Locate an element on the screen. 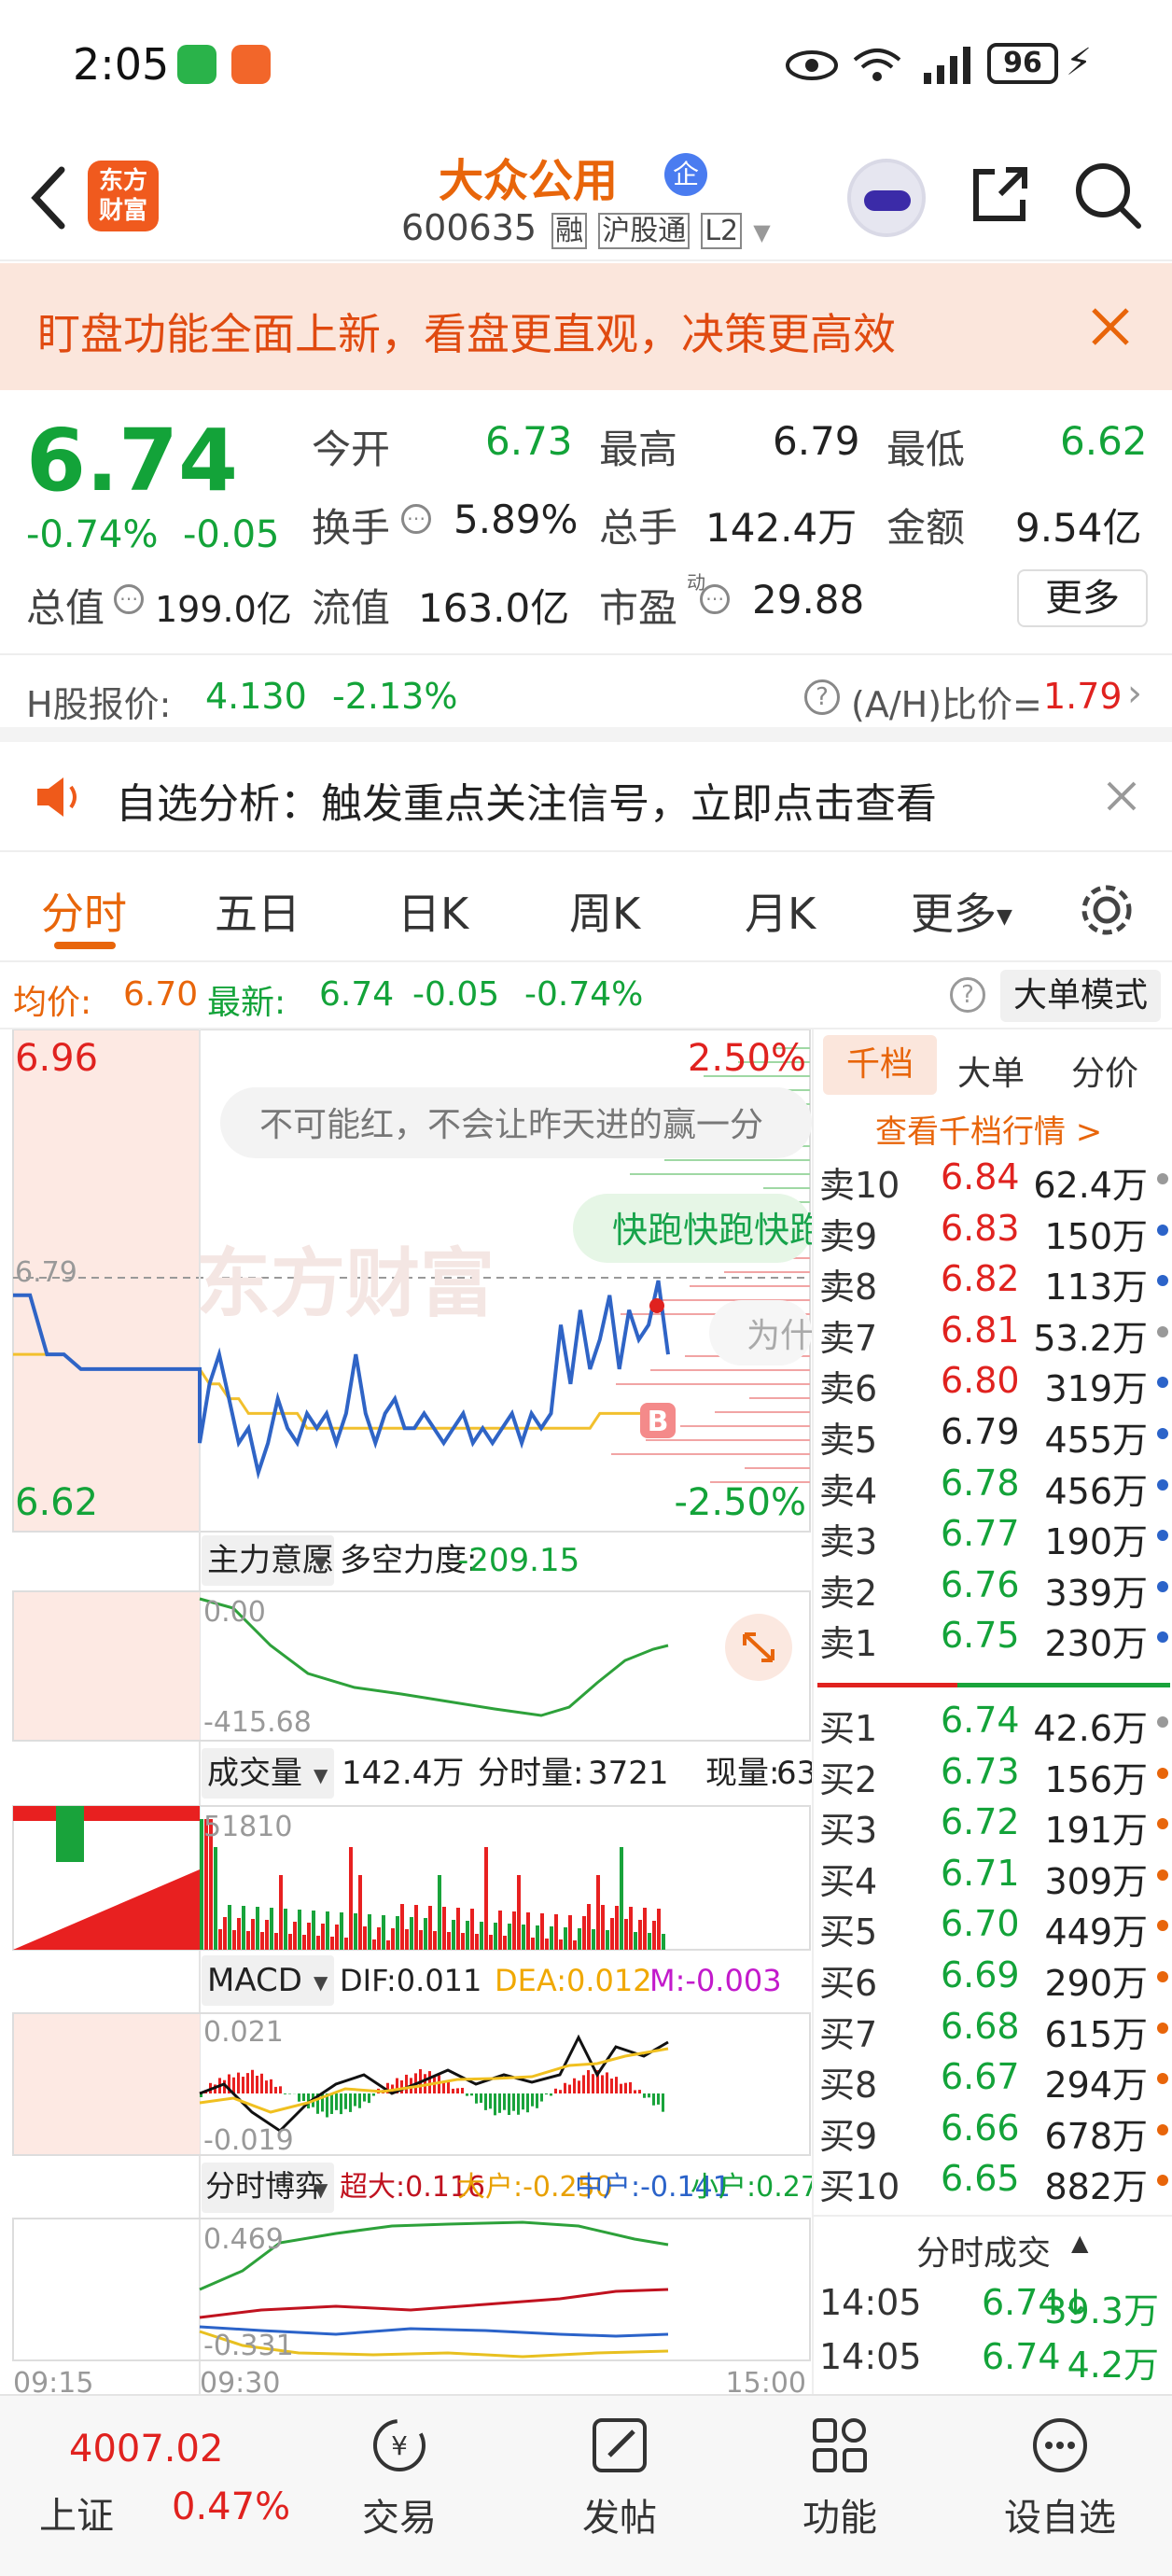 Image resolution: width=1172 pixels, height=2576 pixels. nav-add-watchlist-label: 设自选 is located at coordinates (1060, 2518).